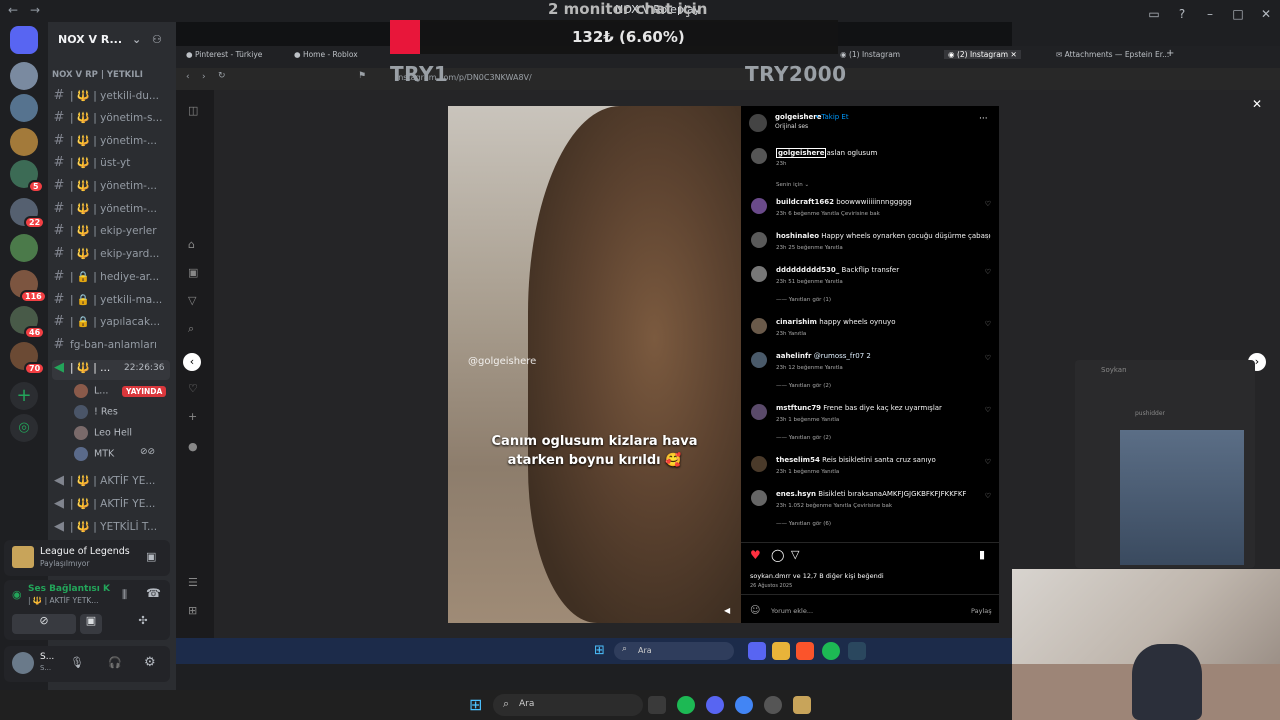 The height and width of the screenshot is (720, 1280). Describe the element at coordinates (803, 386) in the screenshot. I see `view-replies-link: —— Yanıtları gör (2)` at that location.